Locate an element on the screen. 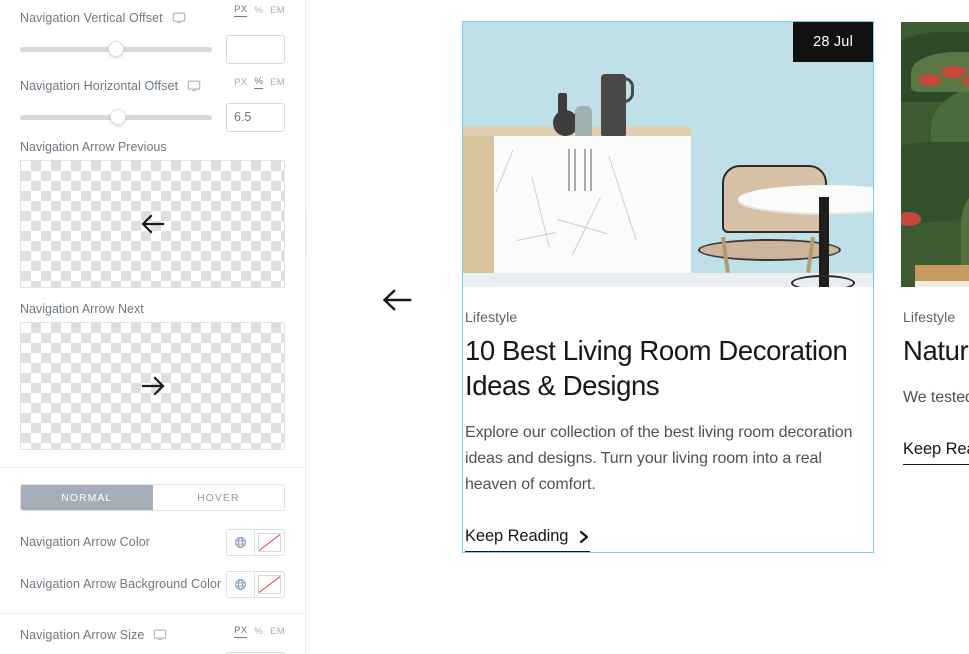  control-navigation-arrow-next: Navigation Arrow Next is located at coordinates (152, 376).